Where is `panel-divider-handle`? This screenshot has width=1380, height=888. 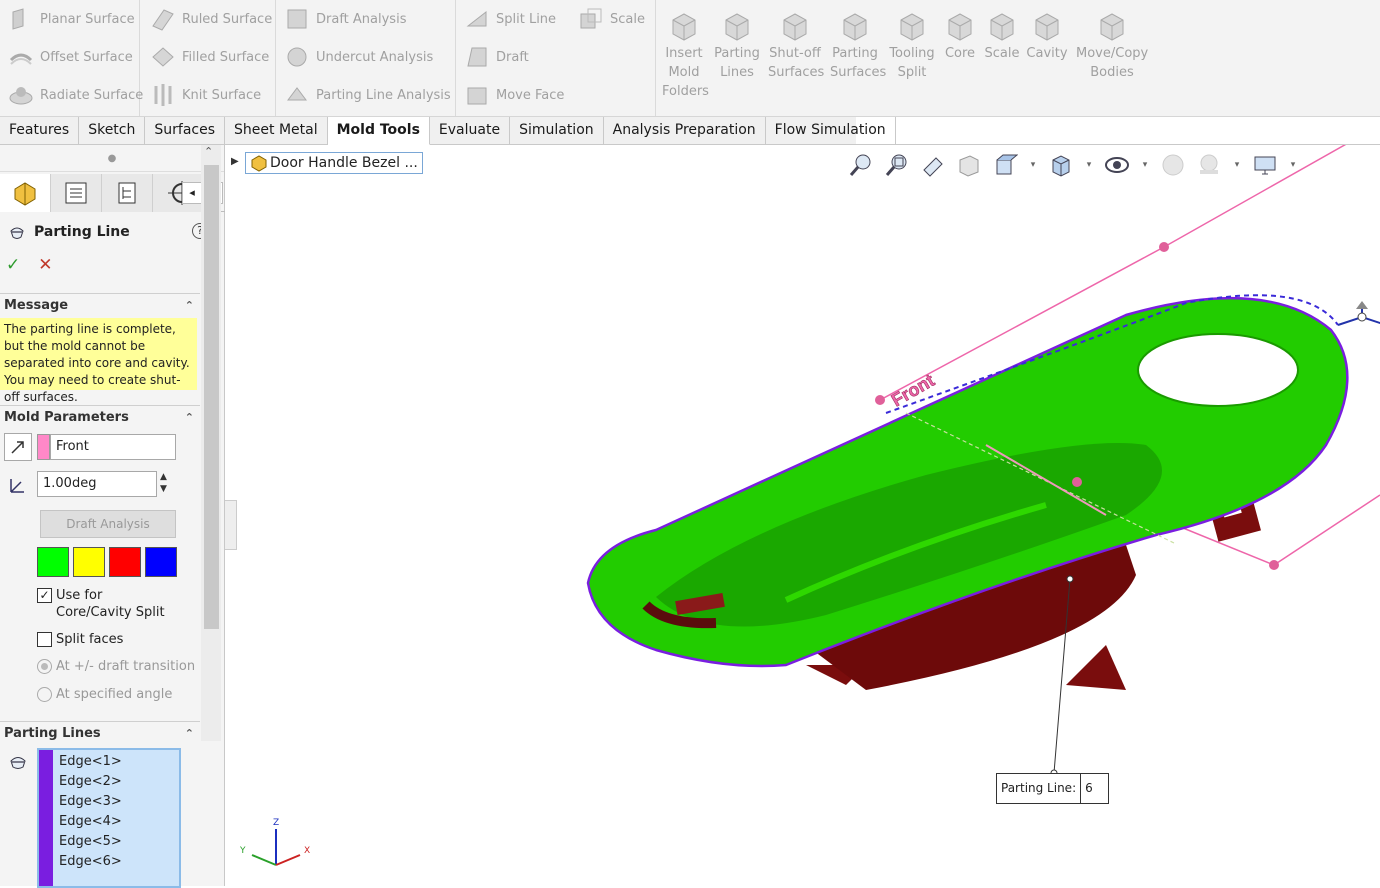
panel-divider-handle is located at coordinates (231, 525).